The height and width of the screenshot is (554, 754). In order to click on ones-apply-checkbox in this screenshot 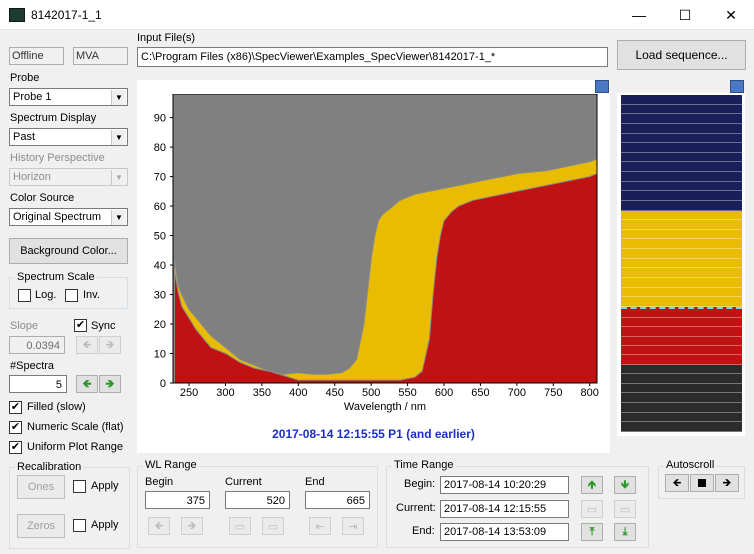, I will do `click(79, 486)`.